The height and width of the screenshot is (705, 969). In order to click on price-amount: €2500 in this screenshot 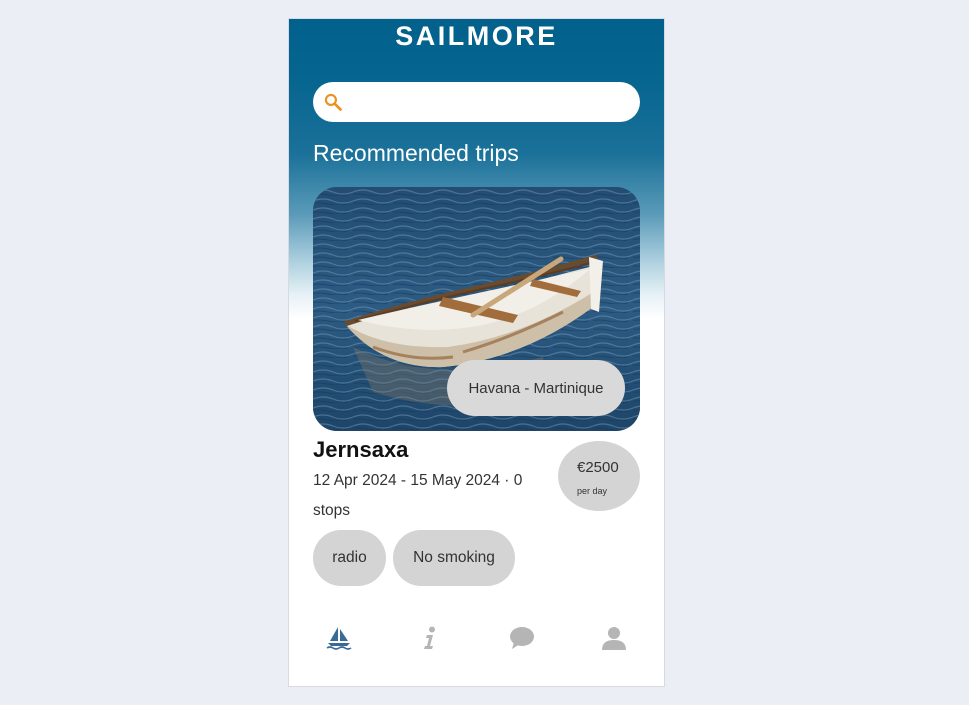, I will do `click(598, 467)`.